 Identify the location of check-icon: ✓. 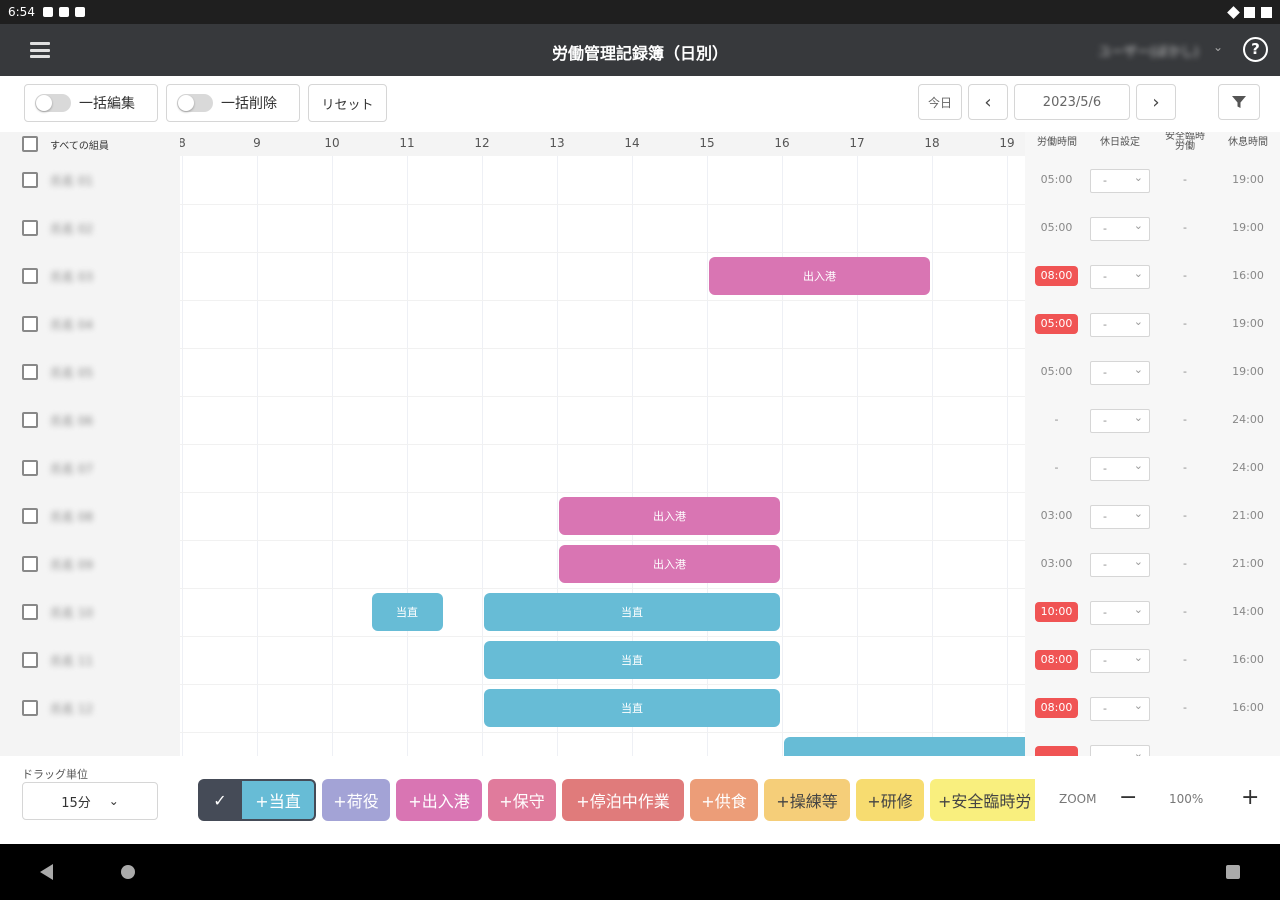
(220, 800).